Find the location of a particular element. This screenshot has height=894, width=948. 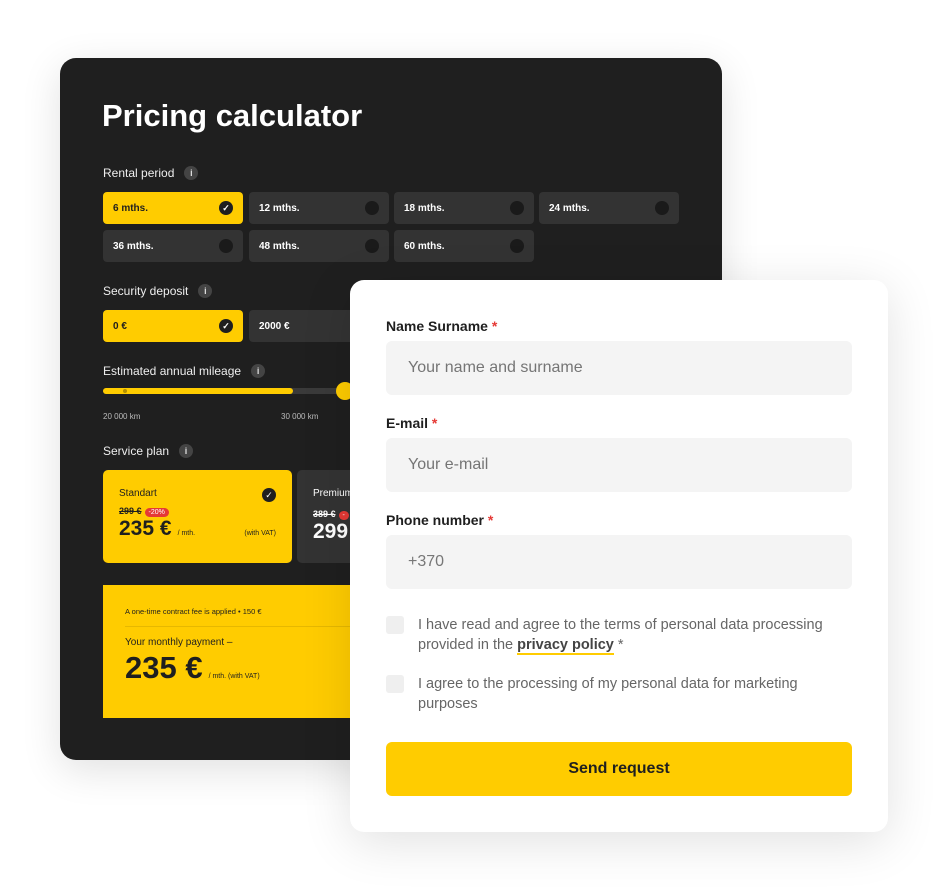

service-plan-label: Service plan i is located at coordinates (148, 451).